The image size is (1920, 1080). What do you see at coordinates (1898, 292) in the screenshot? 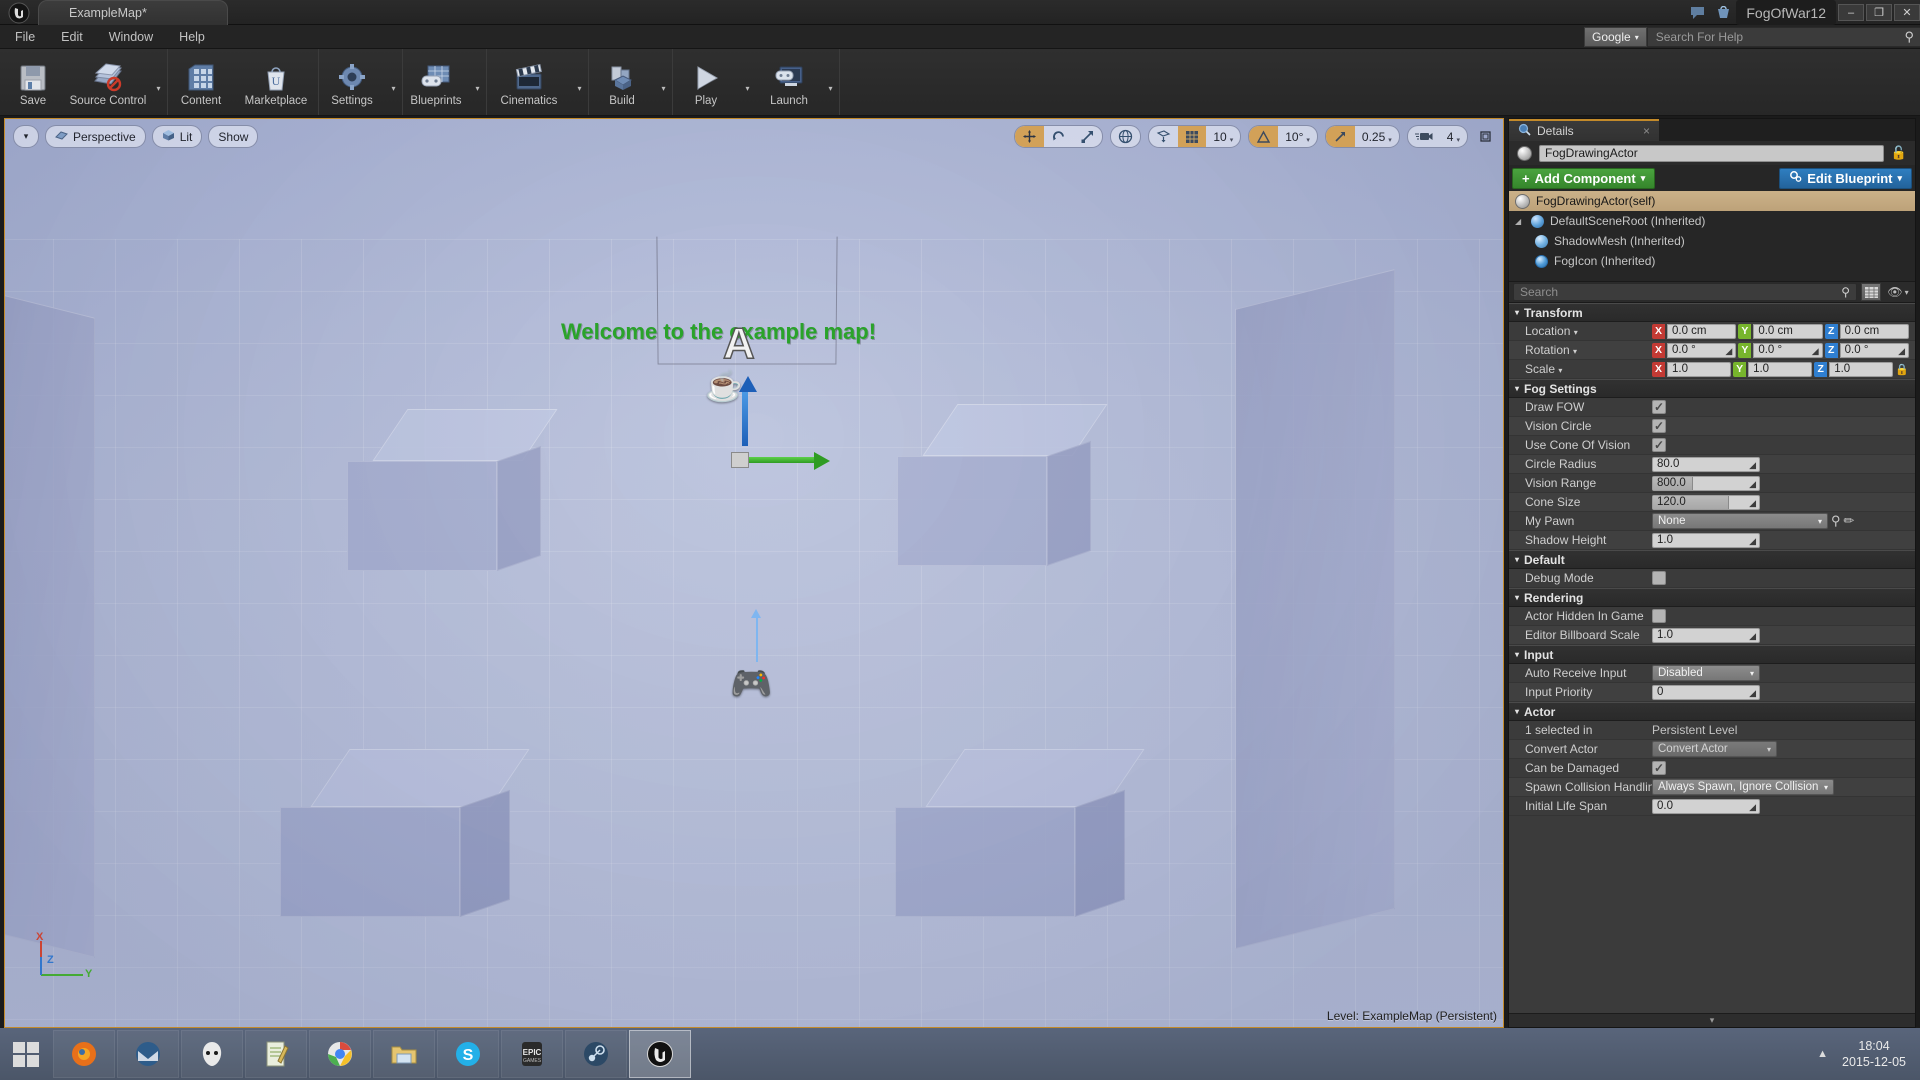
I see `details-view-options: 👁 ▾` at bounding box center [1898, 292].